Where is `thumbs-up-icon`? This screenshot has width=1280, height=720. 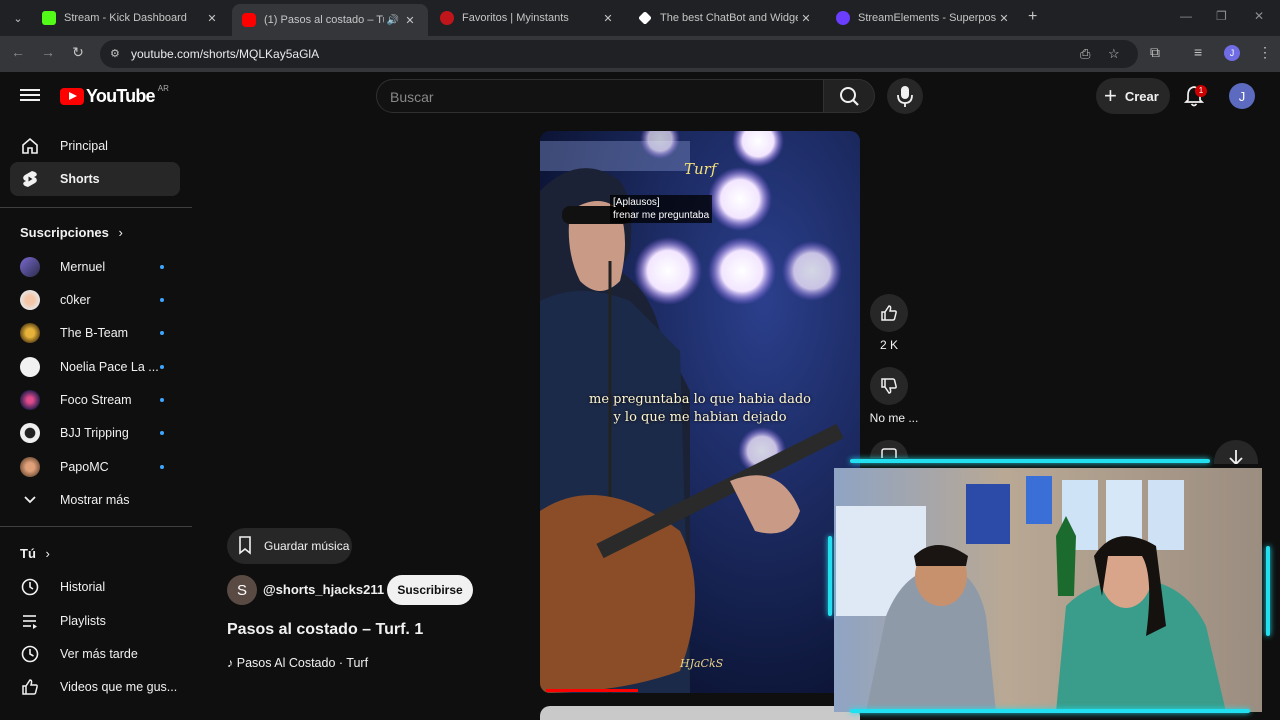
thumbs-up-icon is located at coordinates (889, 313).